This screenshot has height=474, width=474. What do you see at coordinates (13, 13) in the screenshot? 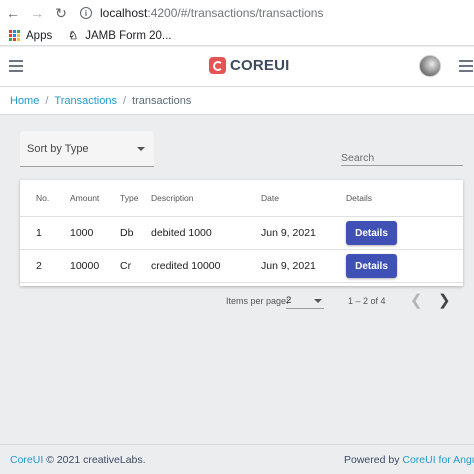
I see `back-arrow-icon: ←` at bounding box center [13, 13].